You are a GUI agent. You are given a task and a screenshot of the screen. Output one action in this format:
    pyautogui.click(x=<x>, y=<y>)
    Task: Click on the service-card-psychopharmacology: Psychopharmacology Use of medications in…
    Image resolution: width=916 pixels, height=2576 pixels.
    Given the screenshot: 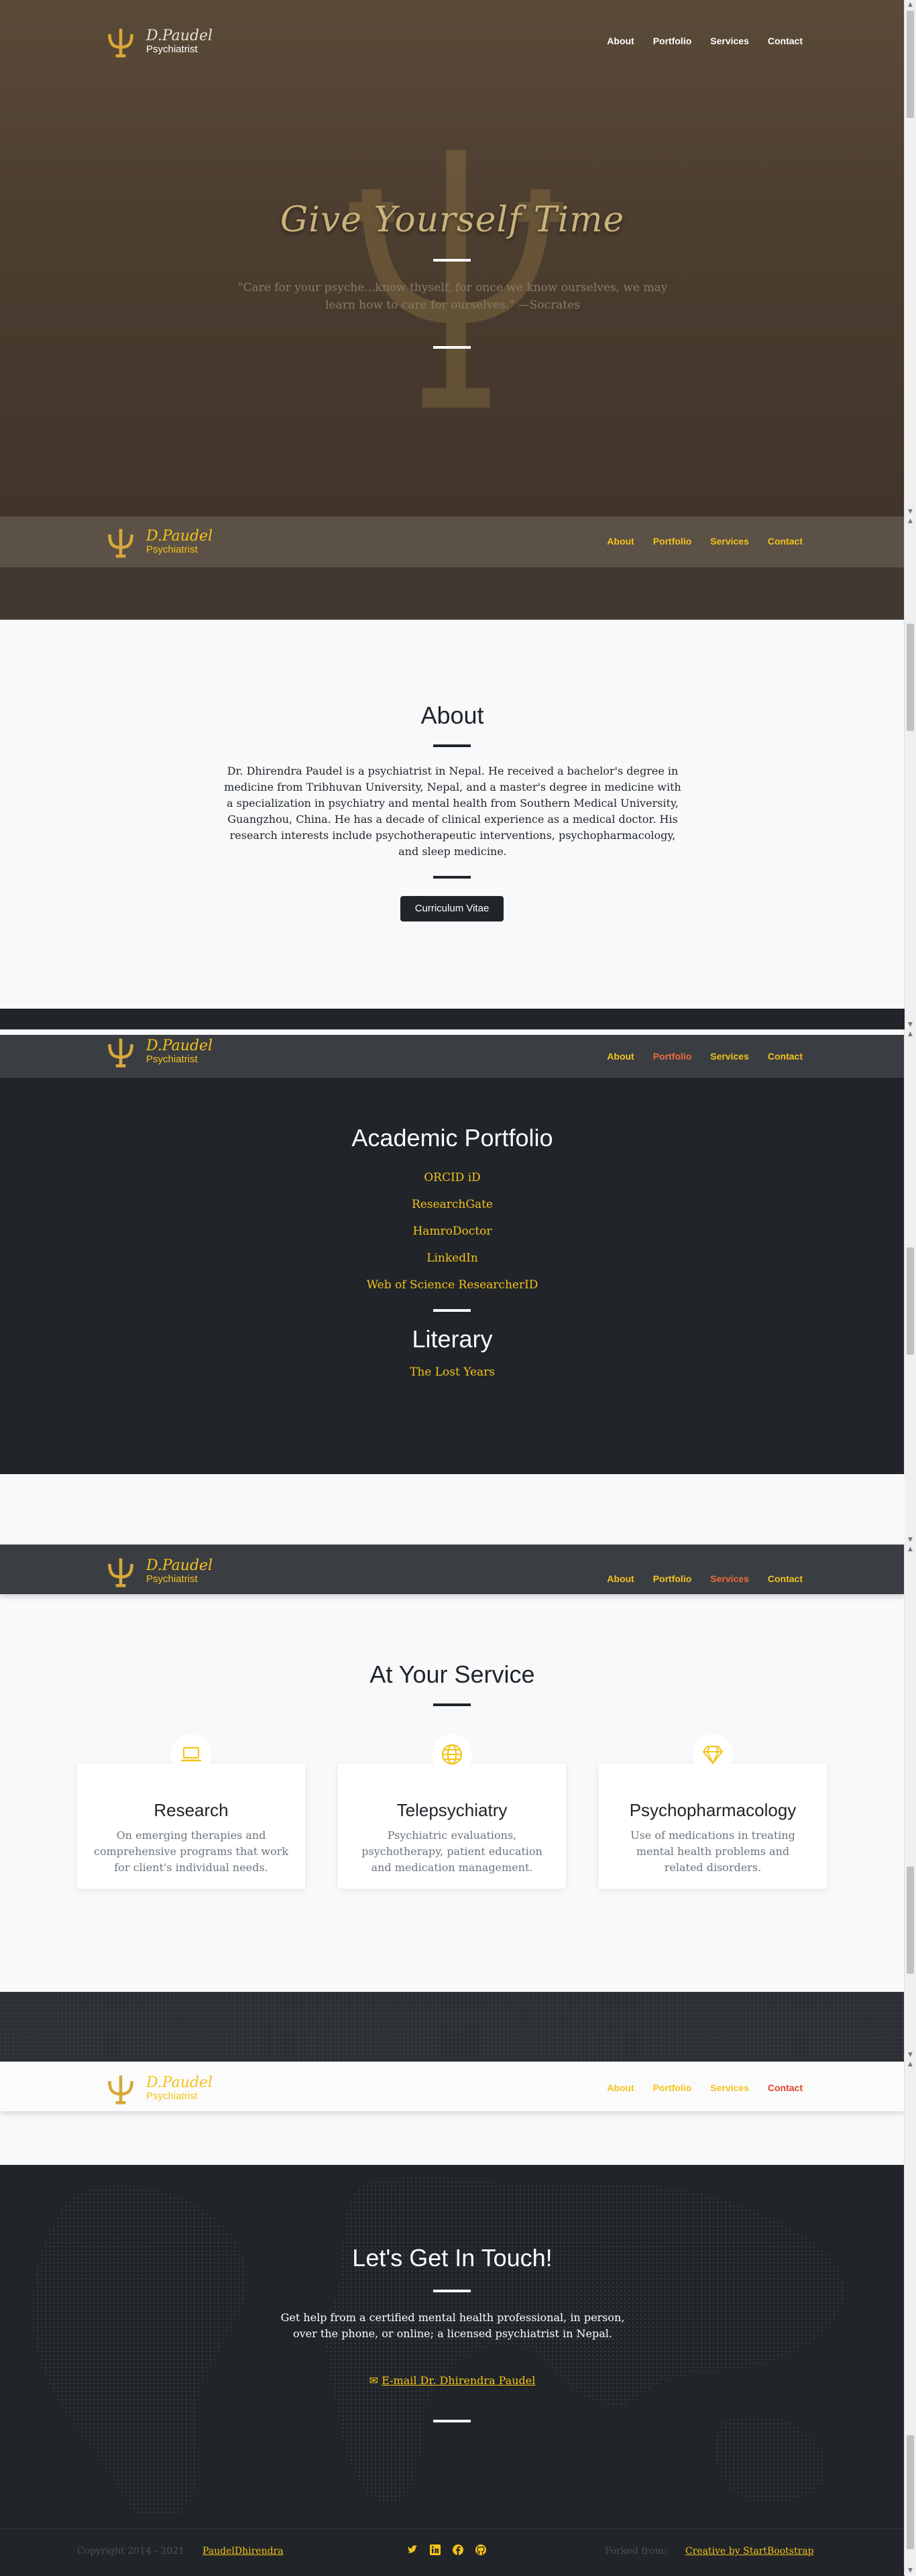 What is the action you would take?
    pyautogui.click(x=713, y=1811)
    